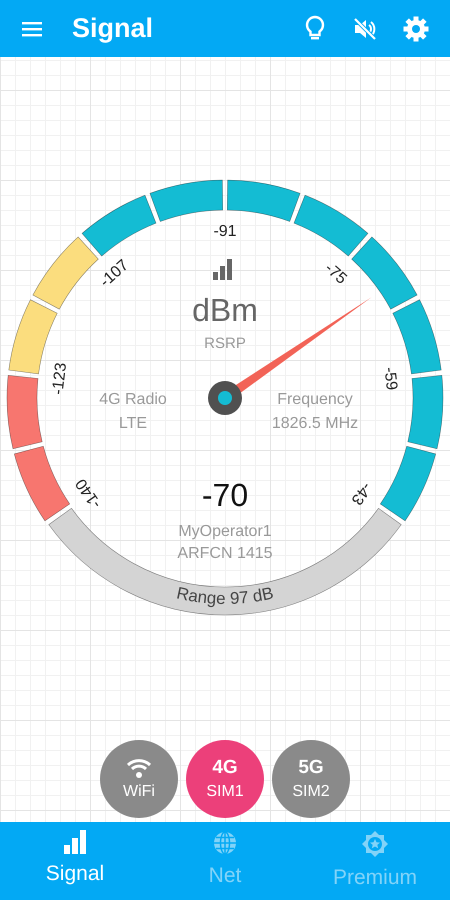  I want to click on channel-label: ARFCN 1415, so click(225, 553).